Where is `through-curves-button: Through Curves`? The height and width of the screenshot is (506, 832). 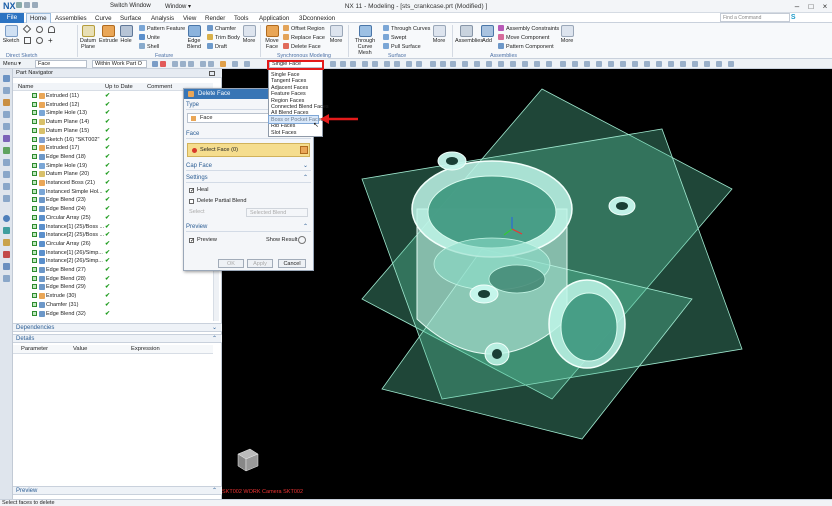
through-curves-button: Through Curves is located at coordinates (406, 28).